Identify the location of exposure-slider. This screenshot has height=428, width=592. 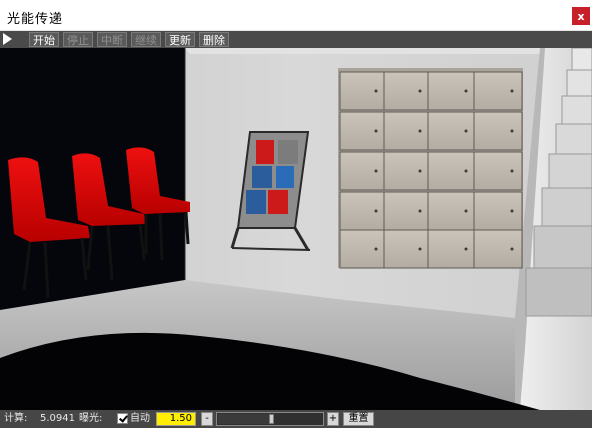
(270, 419).